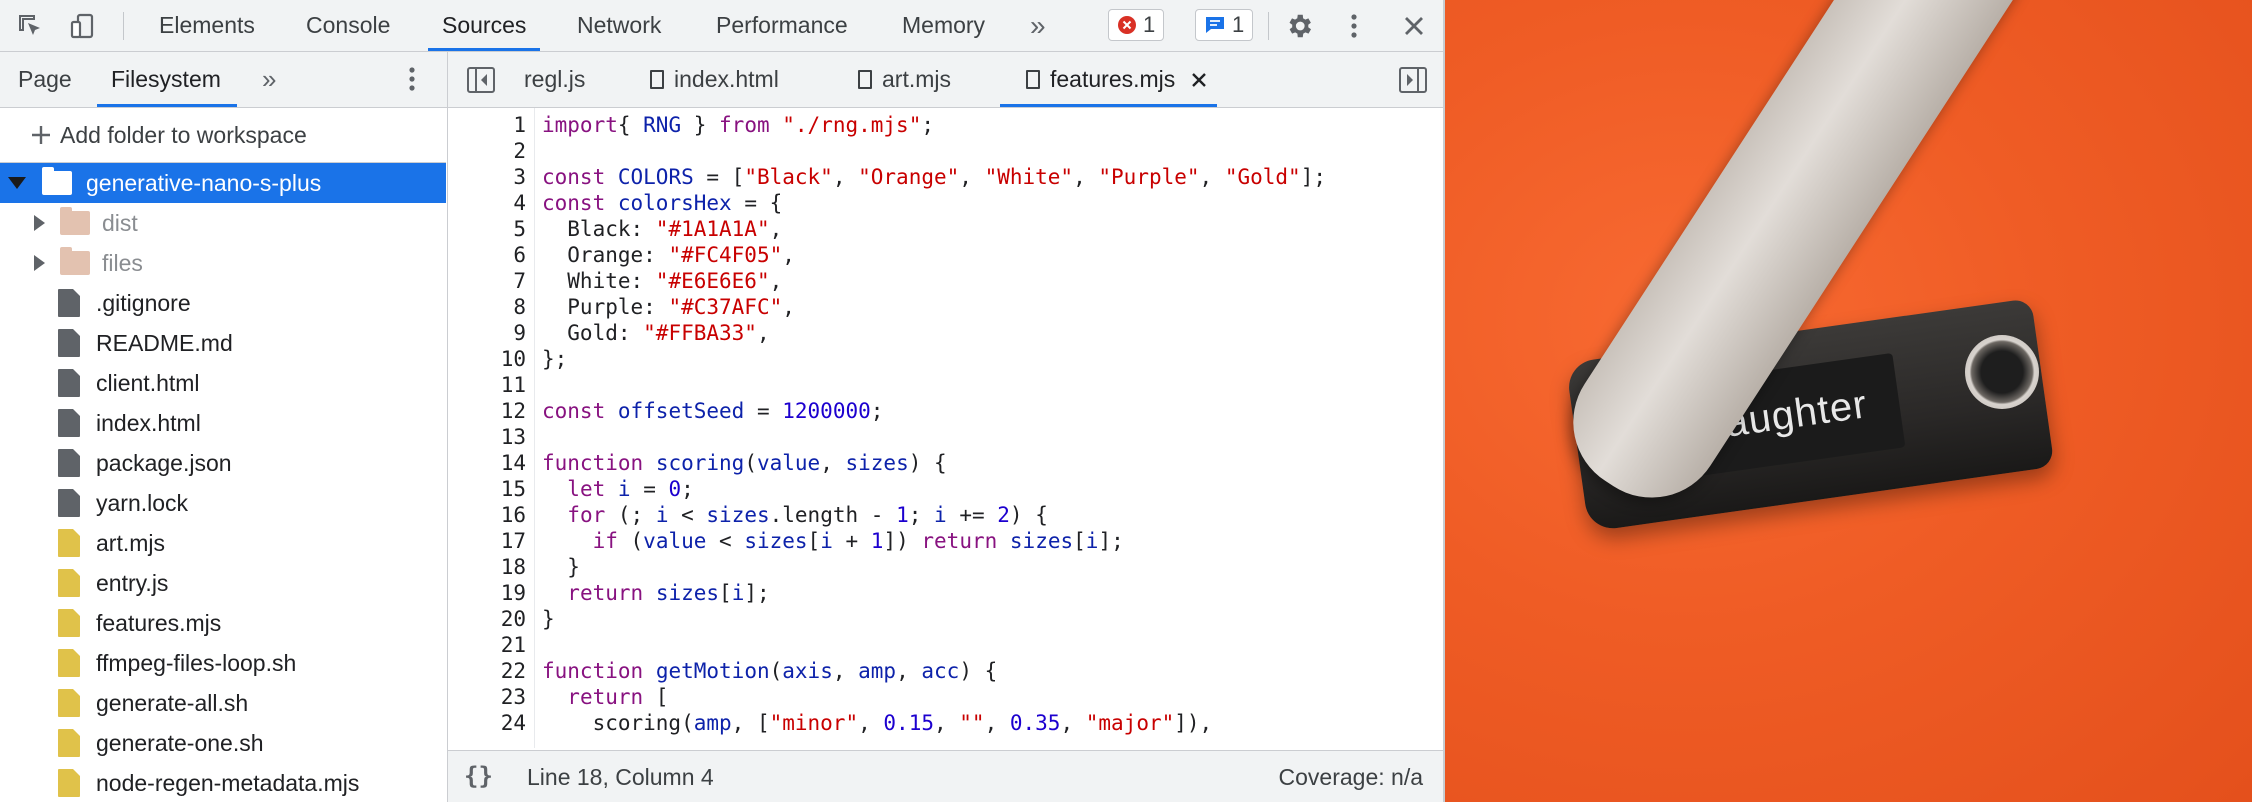 This screenshot has height=802, width=2252. What do you see at coordinates (487, 463) in the screenshot?
I see `line-number: 14` at bounding box center [487, 463].